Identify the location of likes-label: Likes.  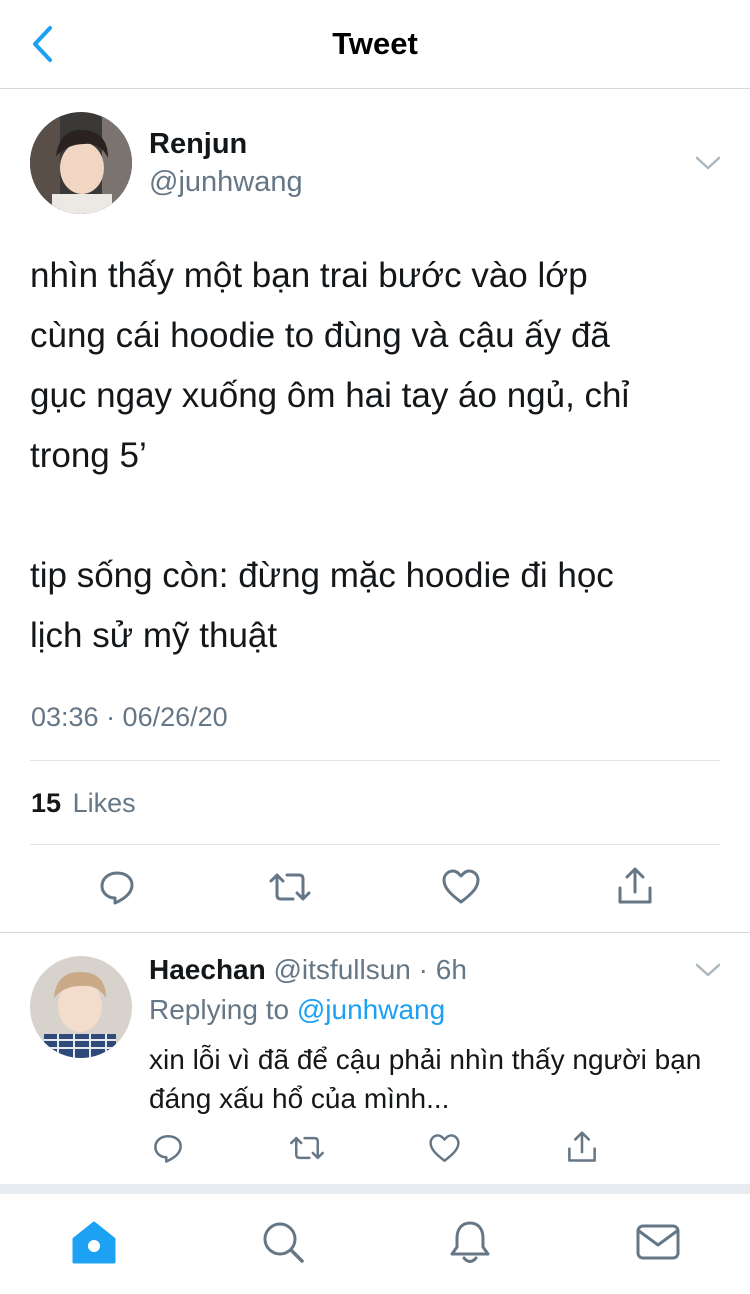
(104, 803).